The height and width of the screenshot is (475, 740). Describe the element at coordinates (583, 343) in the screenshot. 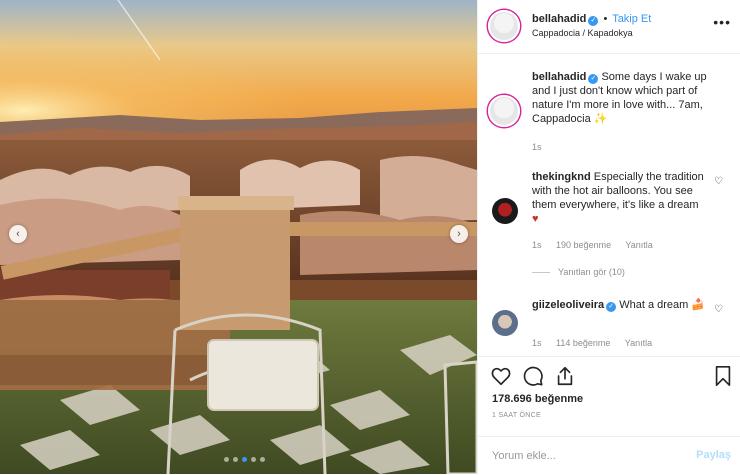

I see `comment-likes: 114 beğenme` at that location.